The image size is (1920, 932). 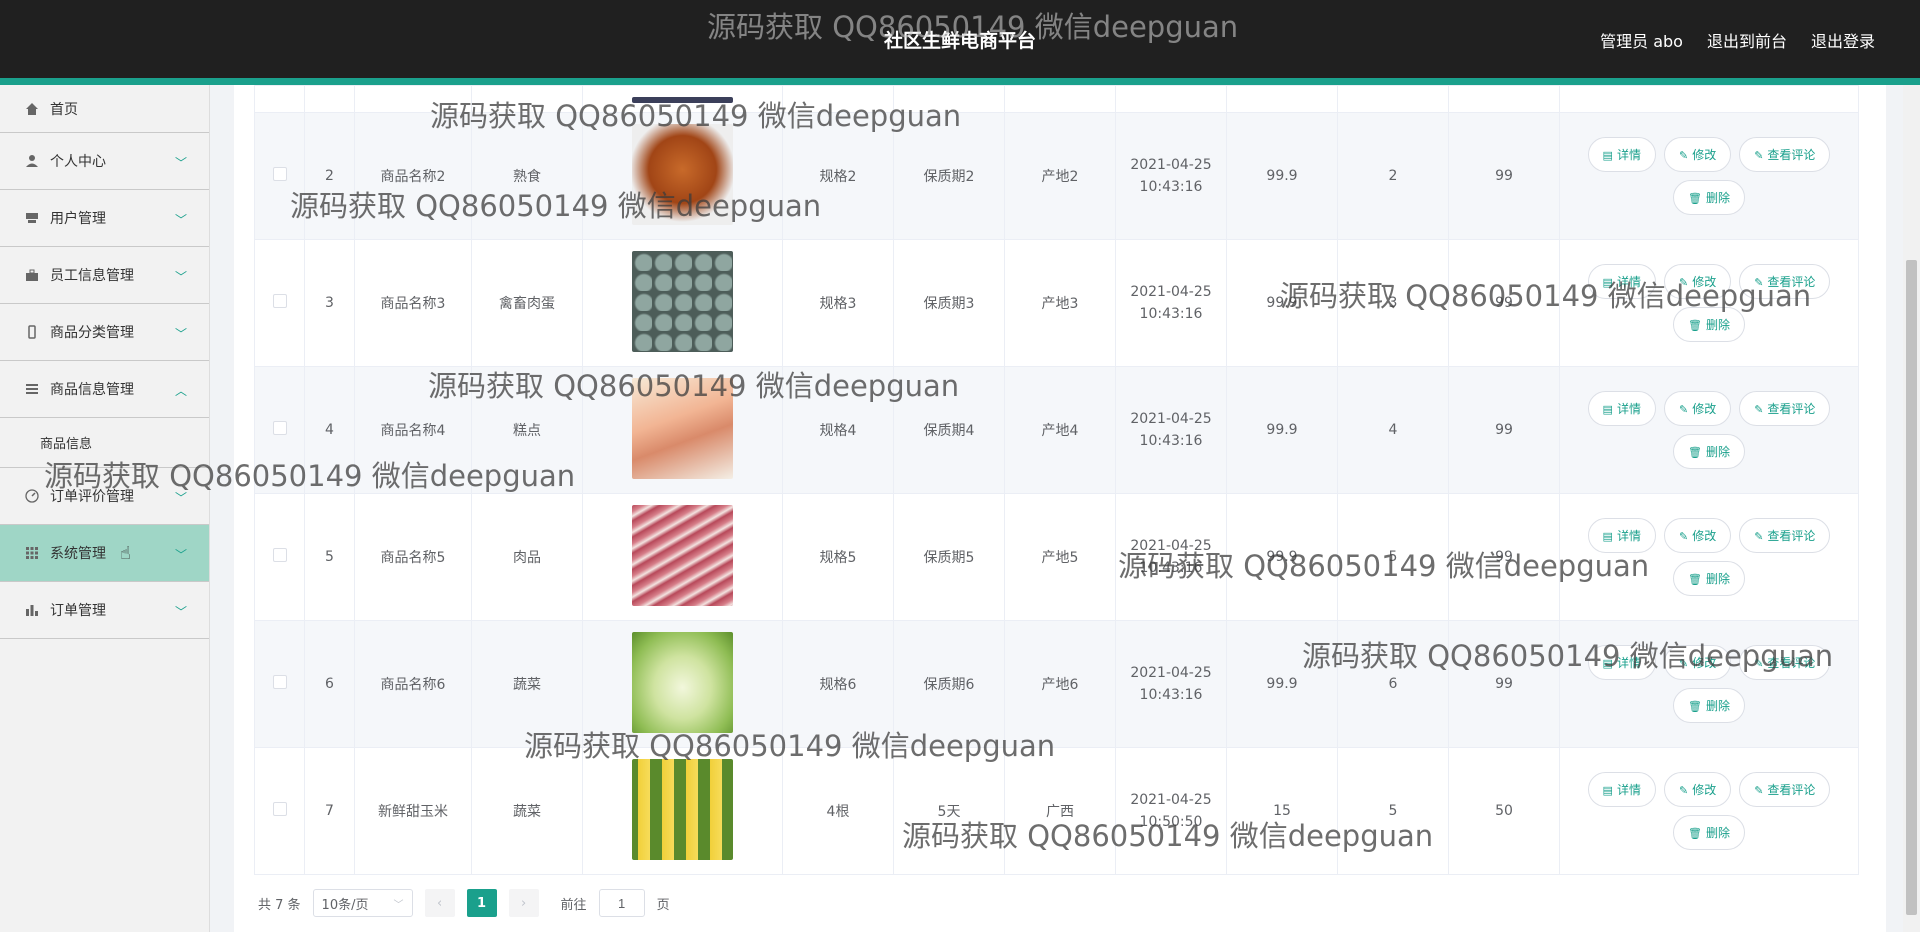 I want to click on row-price: 99.9, so click(x=1282, y=176).